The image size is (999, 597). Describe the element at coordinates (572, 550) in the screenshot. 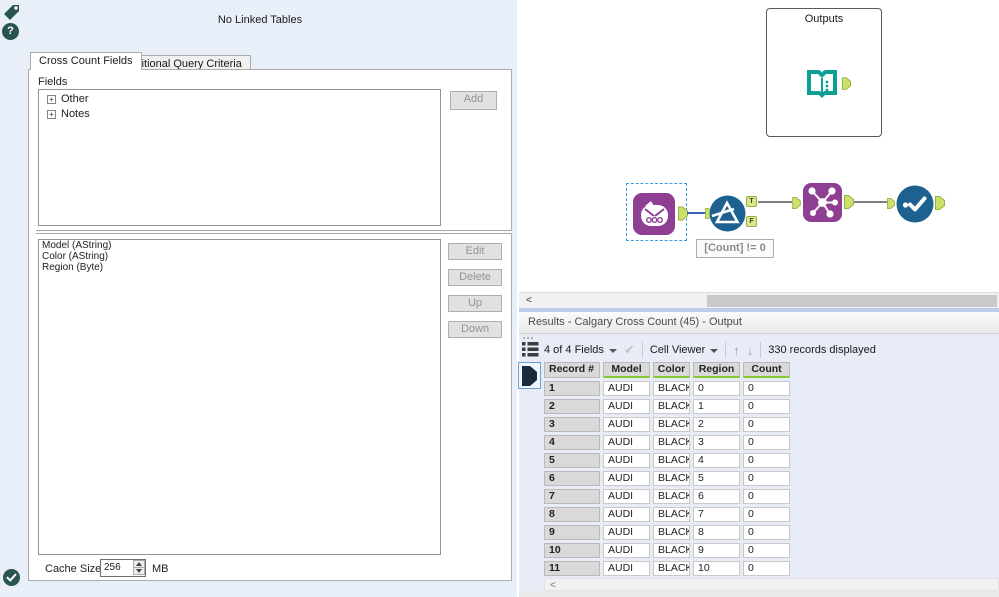

I see `record-number-cell: 10` at that location.